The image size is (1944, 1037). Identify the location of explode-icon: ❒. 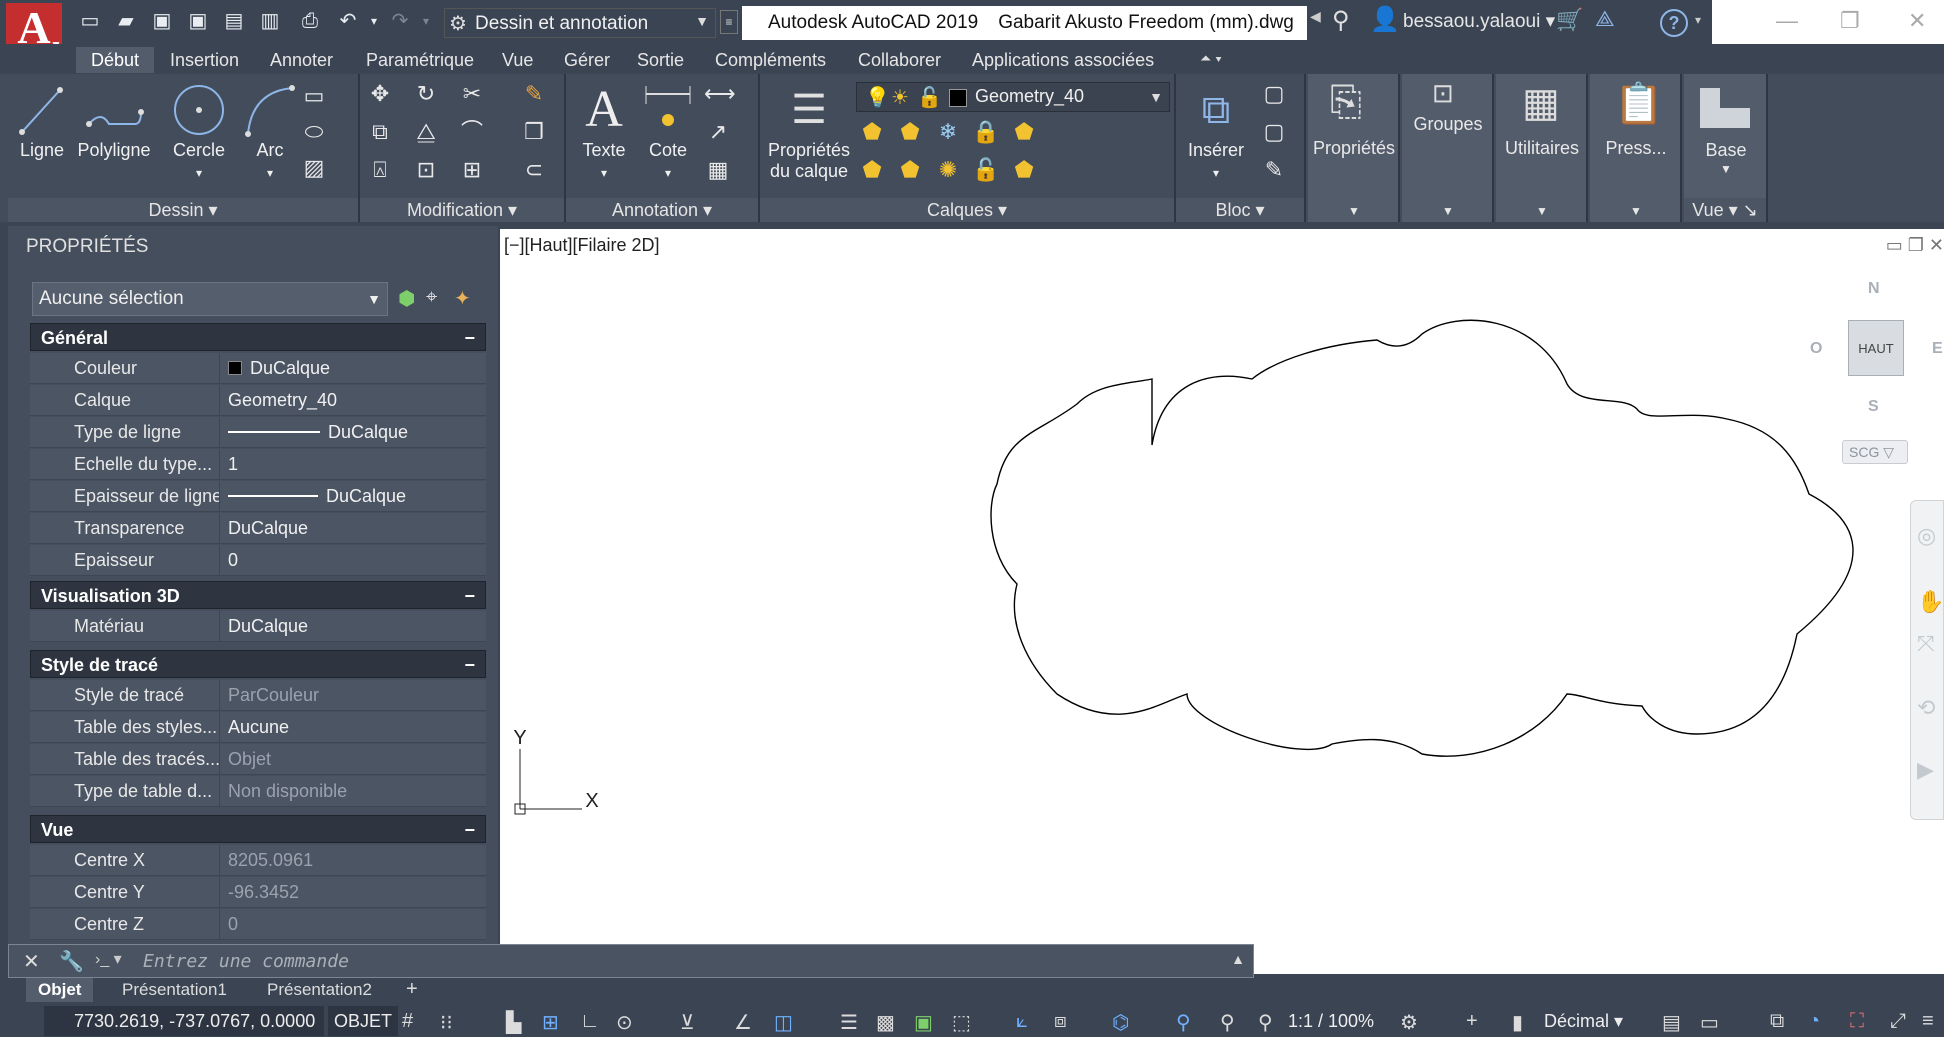
(534, 132).